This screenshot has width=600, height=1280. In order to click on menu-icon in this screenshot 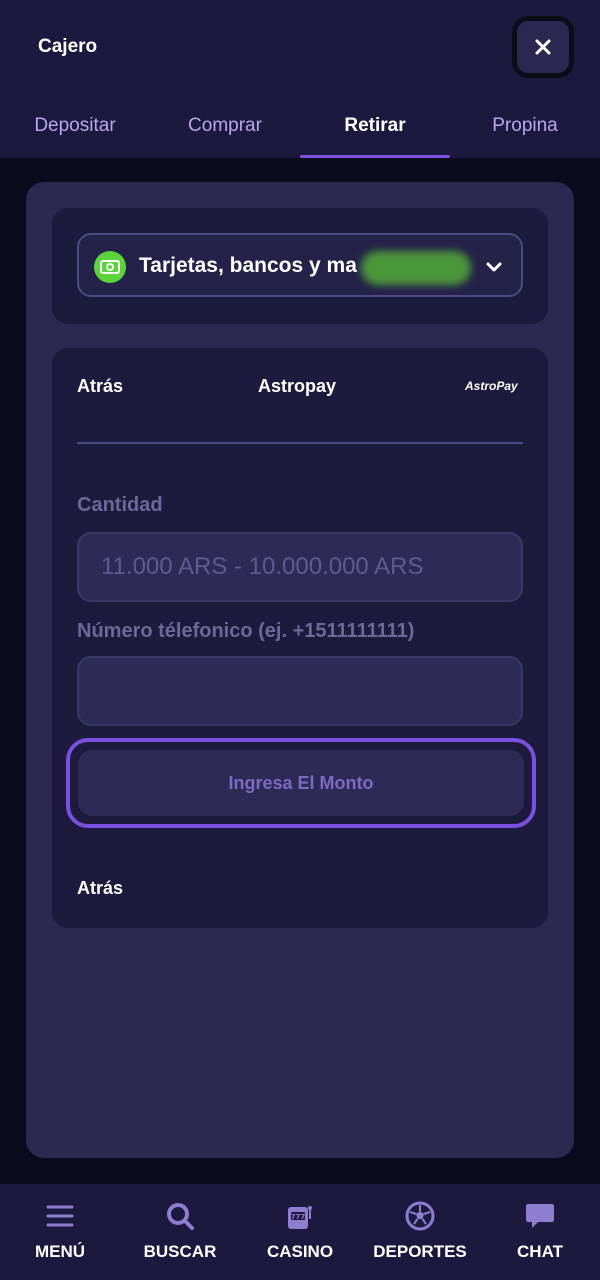, I will do `click(60, 1216)`.